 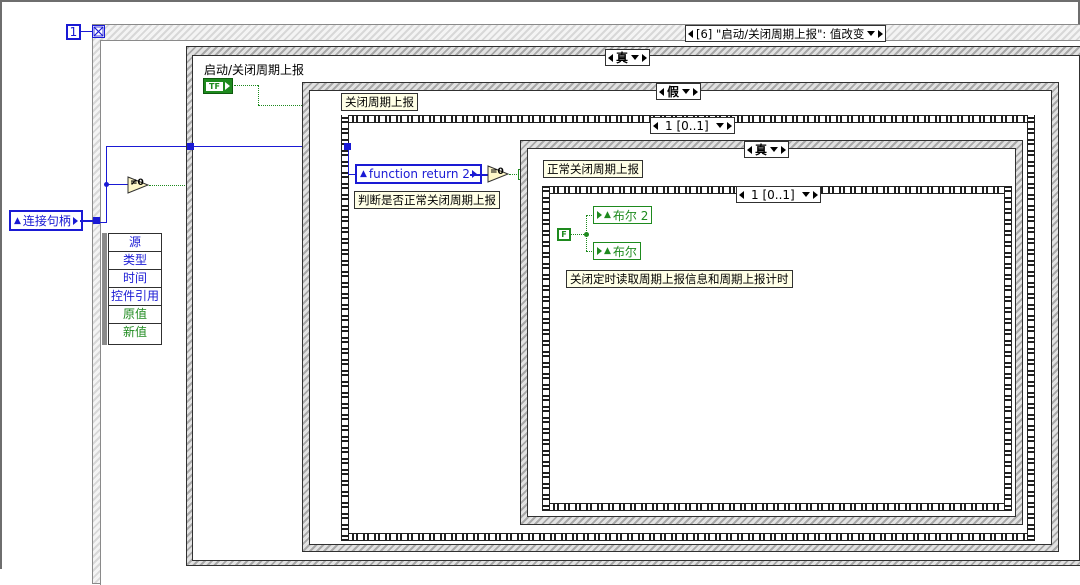 What do you see at coordinates (254, 70) in the screenshot?
I see `outer-control-label: 启动/关闭周期上报` at bounding box center [254, 70].